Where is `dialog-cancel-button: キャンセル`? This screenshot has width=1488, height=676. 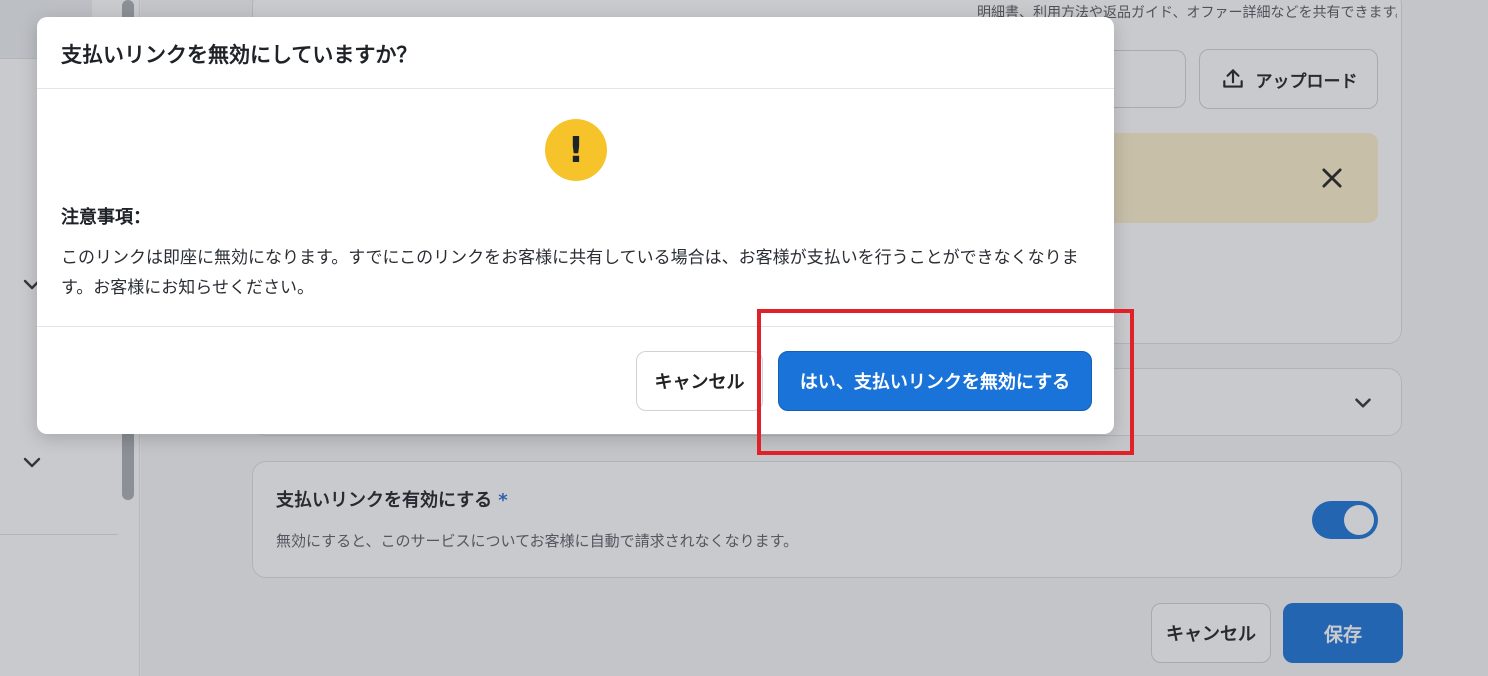
dialog-cancel-button: キャンセル is located at coordinates (699, 381).